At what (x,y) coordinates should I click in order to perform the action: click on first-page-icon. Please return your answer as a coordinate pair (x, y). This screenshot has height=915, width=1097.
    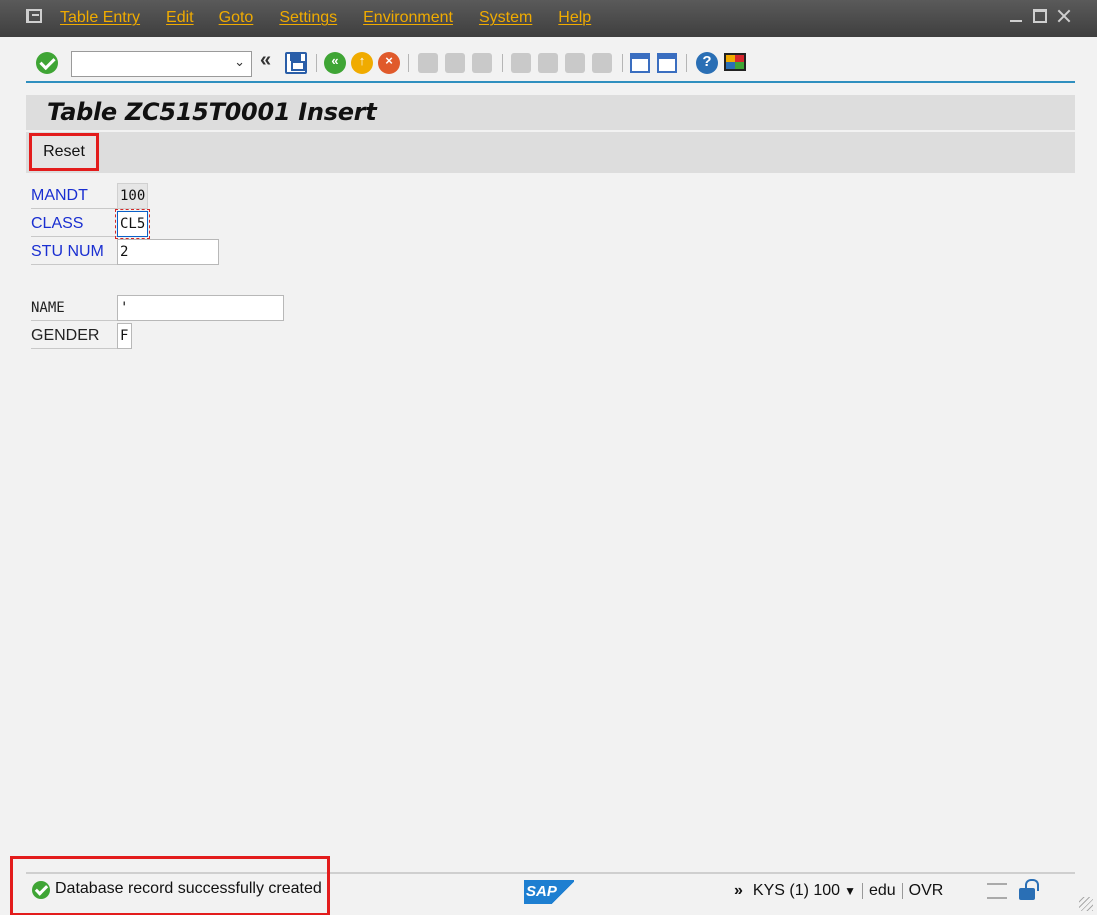
    Looking at the image, I should click on (521, 63).